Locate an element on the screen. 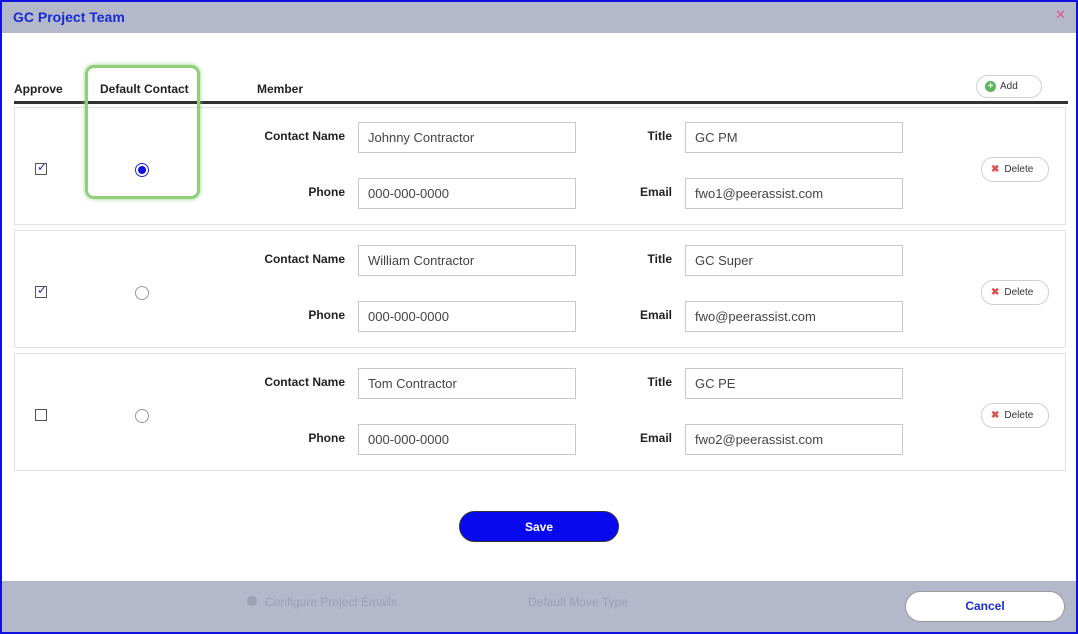  member-header: Member is located at coordinates (280, 89).